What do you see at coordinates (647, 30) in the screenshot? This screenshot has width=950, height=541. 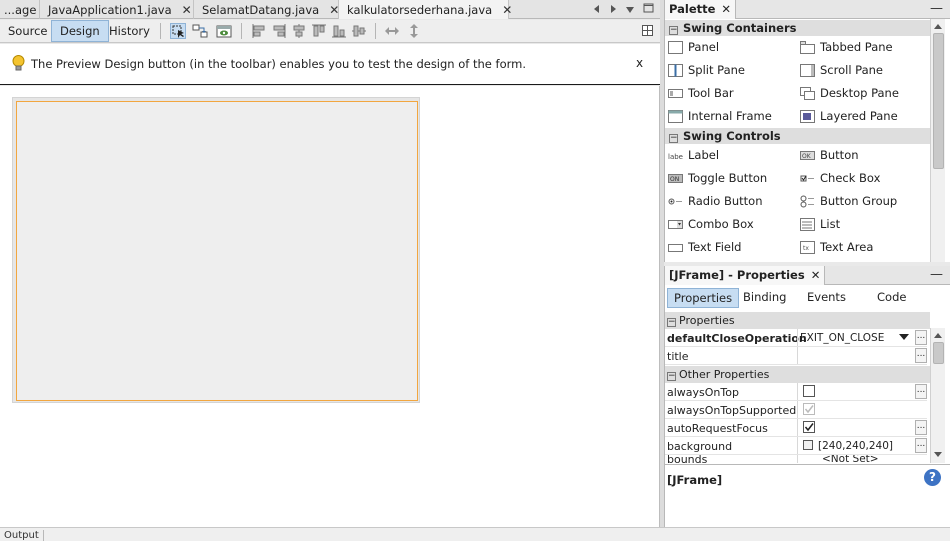 I see `grid-layout-icon` at bounding box center [647, 30].